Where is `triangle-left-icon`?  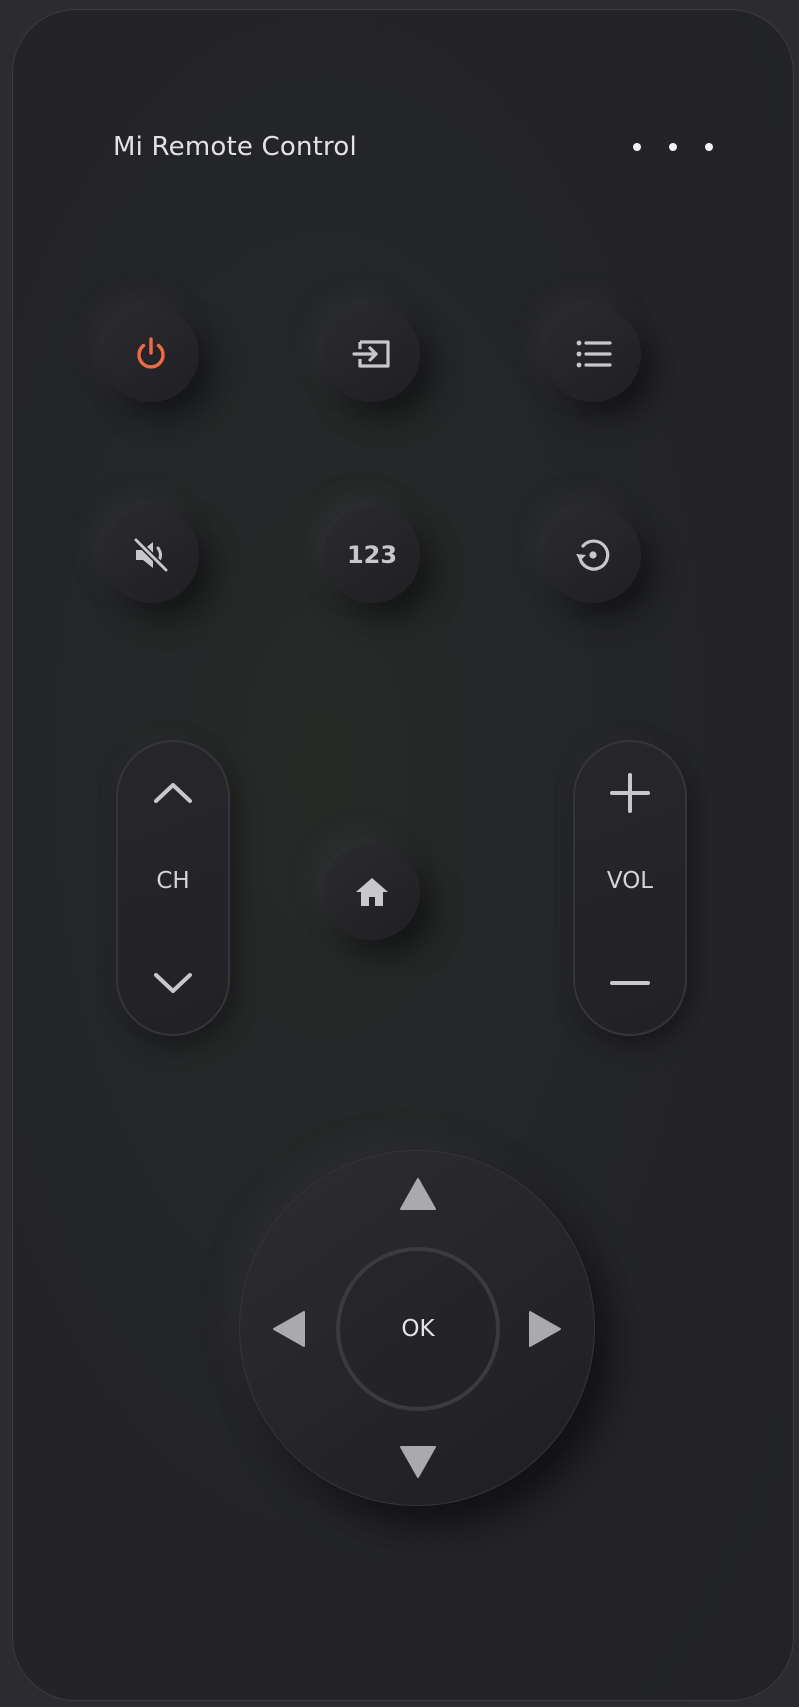
triangle-left-icon is located at coordinates (289, 1329).